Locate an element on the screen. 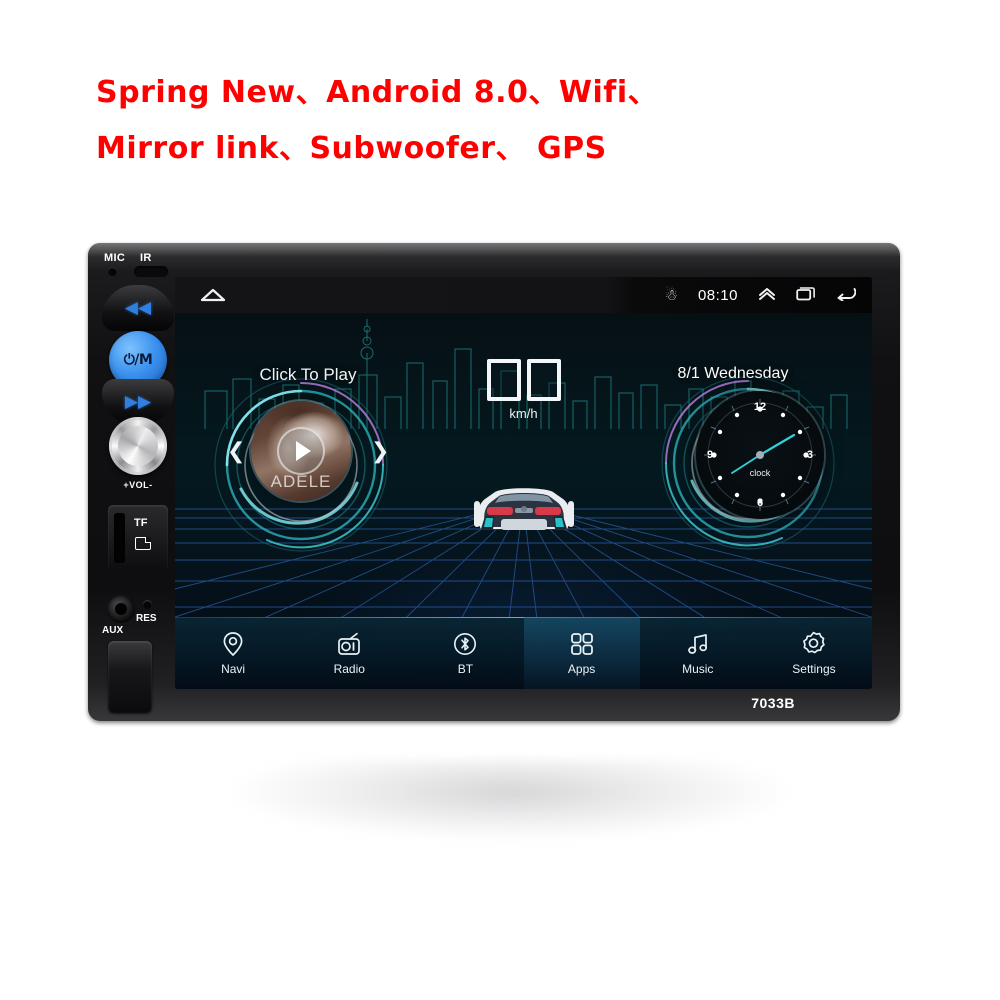 The height and width of the screenshot is (1000, 1000). dock-label-navi: Navi is located at coordinates (233, 668).